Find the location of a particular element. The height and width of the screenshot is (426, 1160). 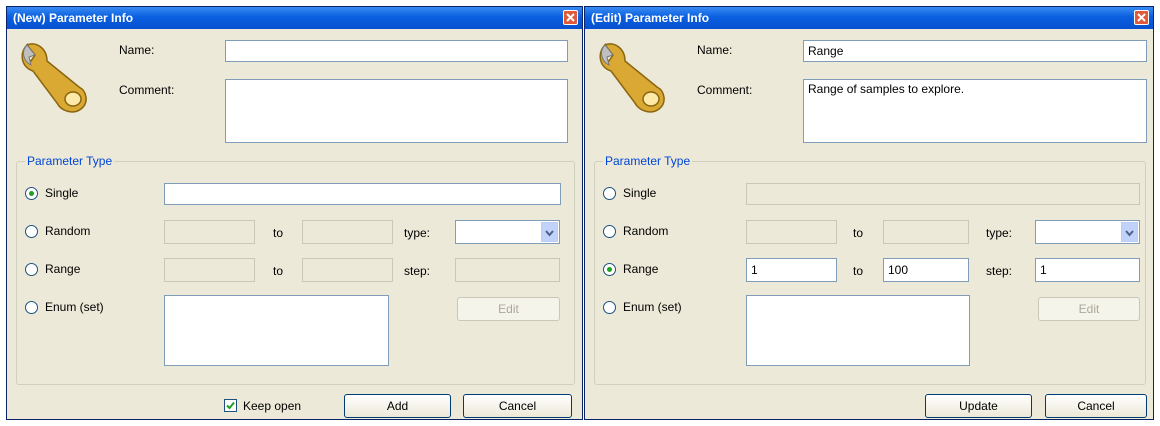

comment-textarea: Range of samples to explore. is located at coordinates (975, 111).